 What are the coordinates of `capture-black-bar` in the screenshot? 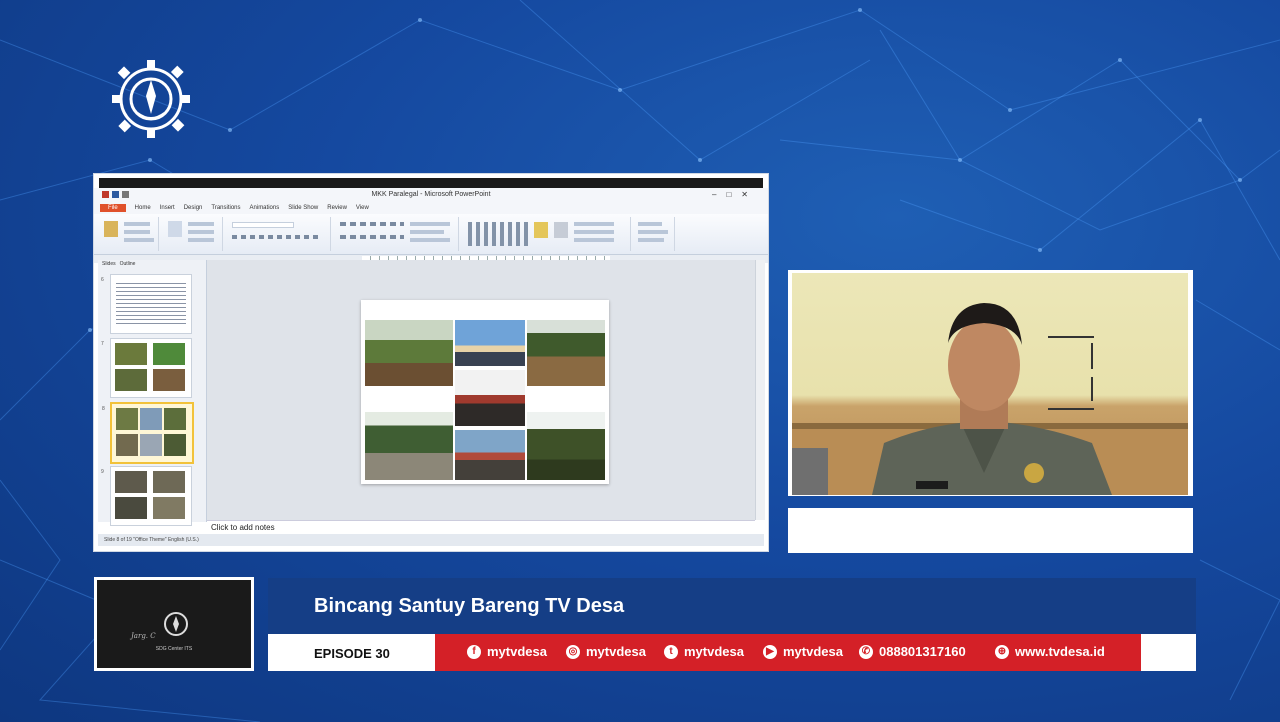 It's located at (431, 183).